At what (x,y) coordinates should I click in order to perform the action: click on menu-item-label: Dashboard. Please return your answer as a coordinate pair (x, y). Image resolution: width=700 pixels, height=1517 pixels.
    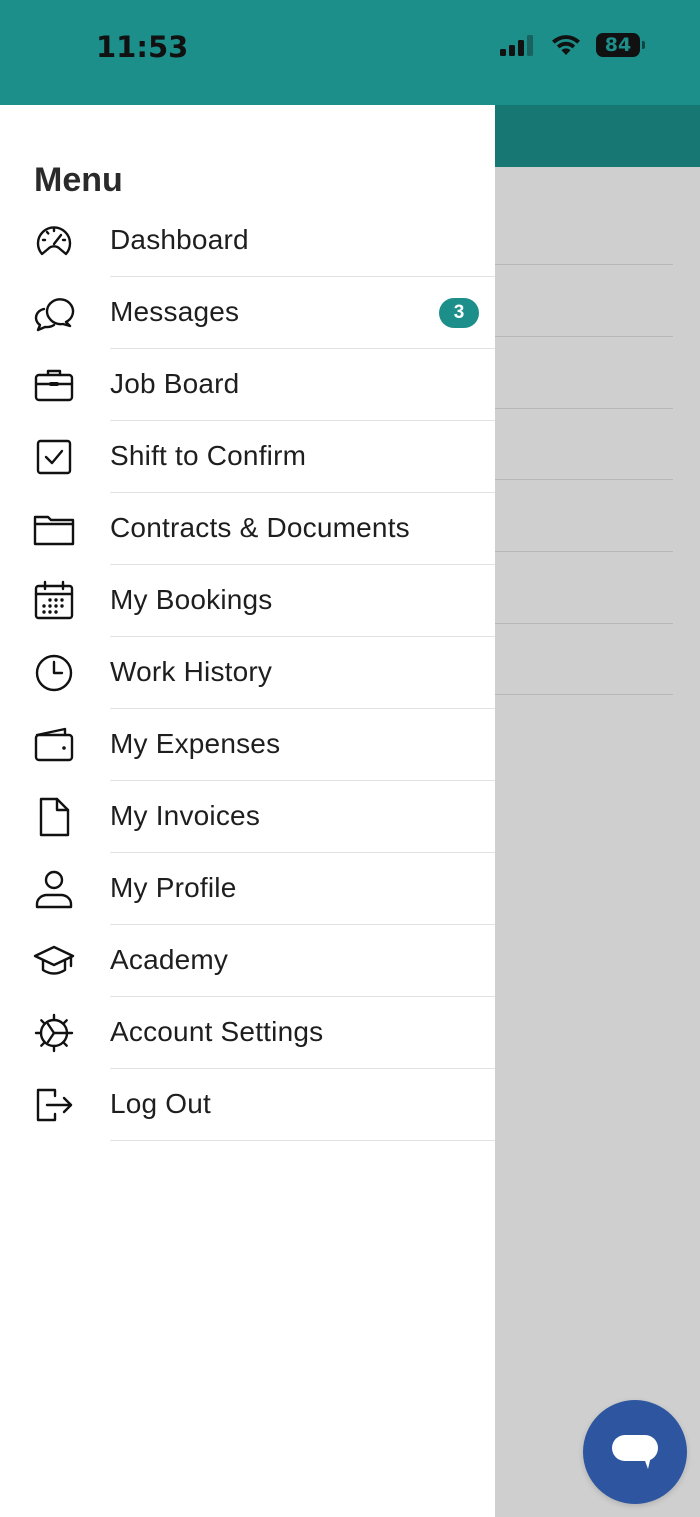
    Looking at the image, I should click on (179, 239).